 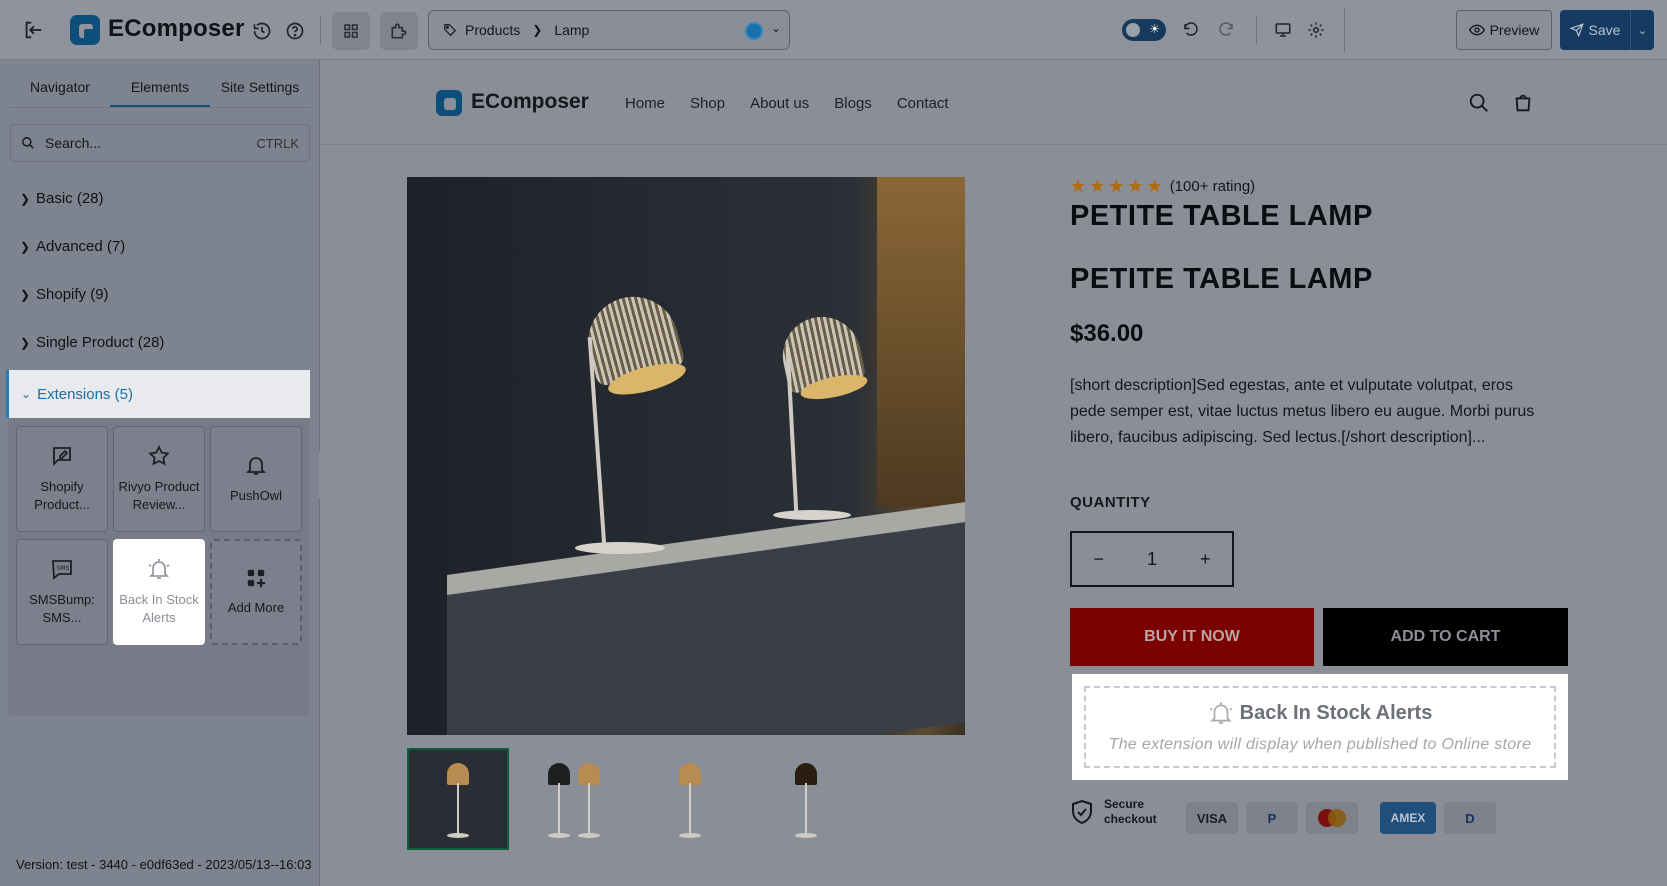 What do you see at coordinates (1098, 559) in the screenshot?
I see `minus-icon: −` at bounding box center [1098, 559].